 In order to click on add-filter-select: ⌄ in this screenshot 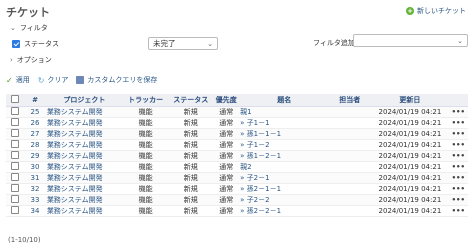, I will do `click(410, 40)`.